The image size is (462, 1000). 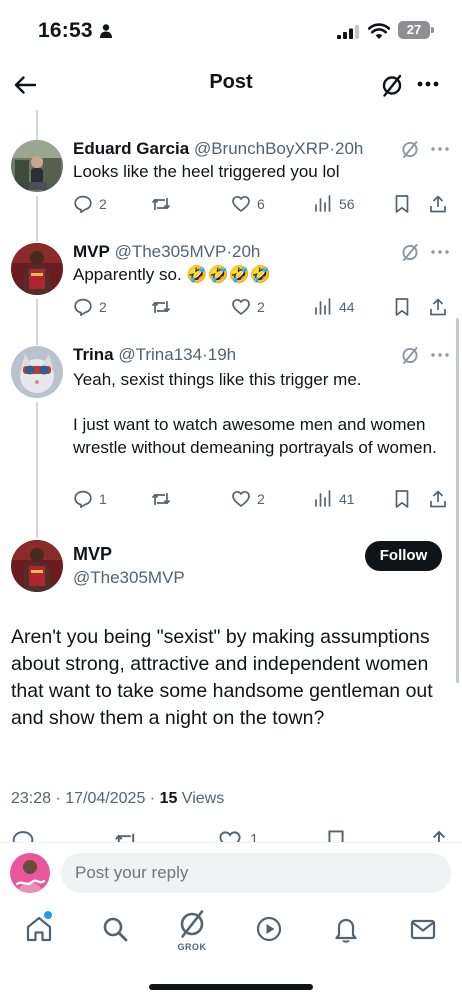 I want to click on views-count: 15, so click(x=168, y=798).